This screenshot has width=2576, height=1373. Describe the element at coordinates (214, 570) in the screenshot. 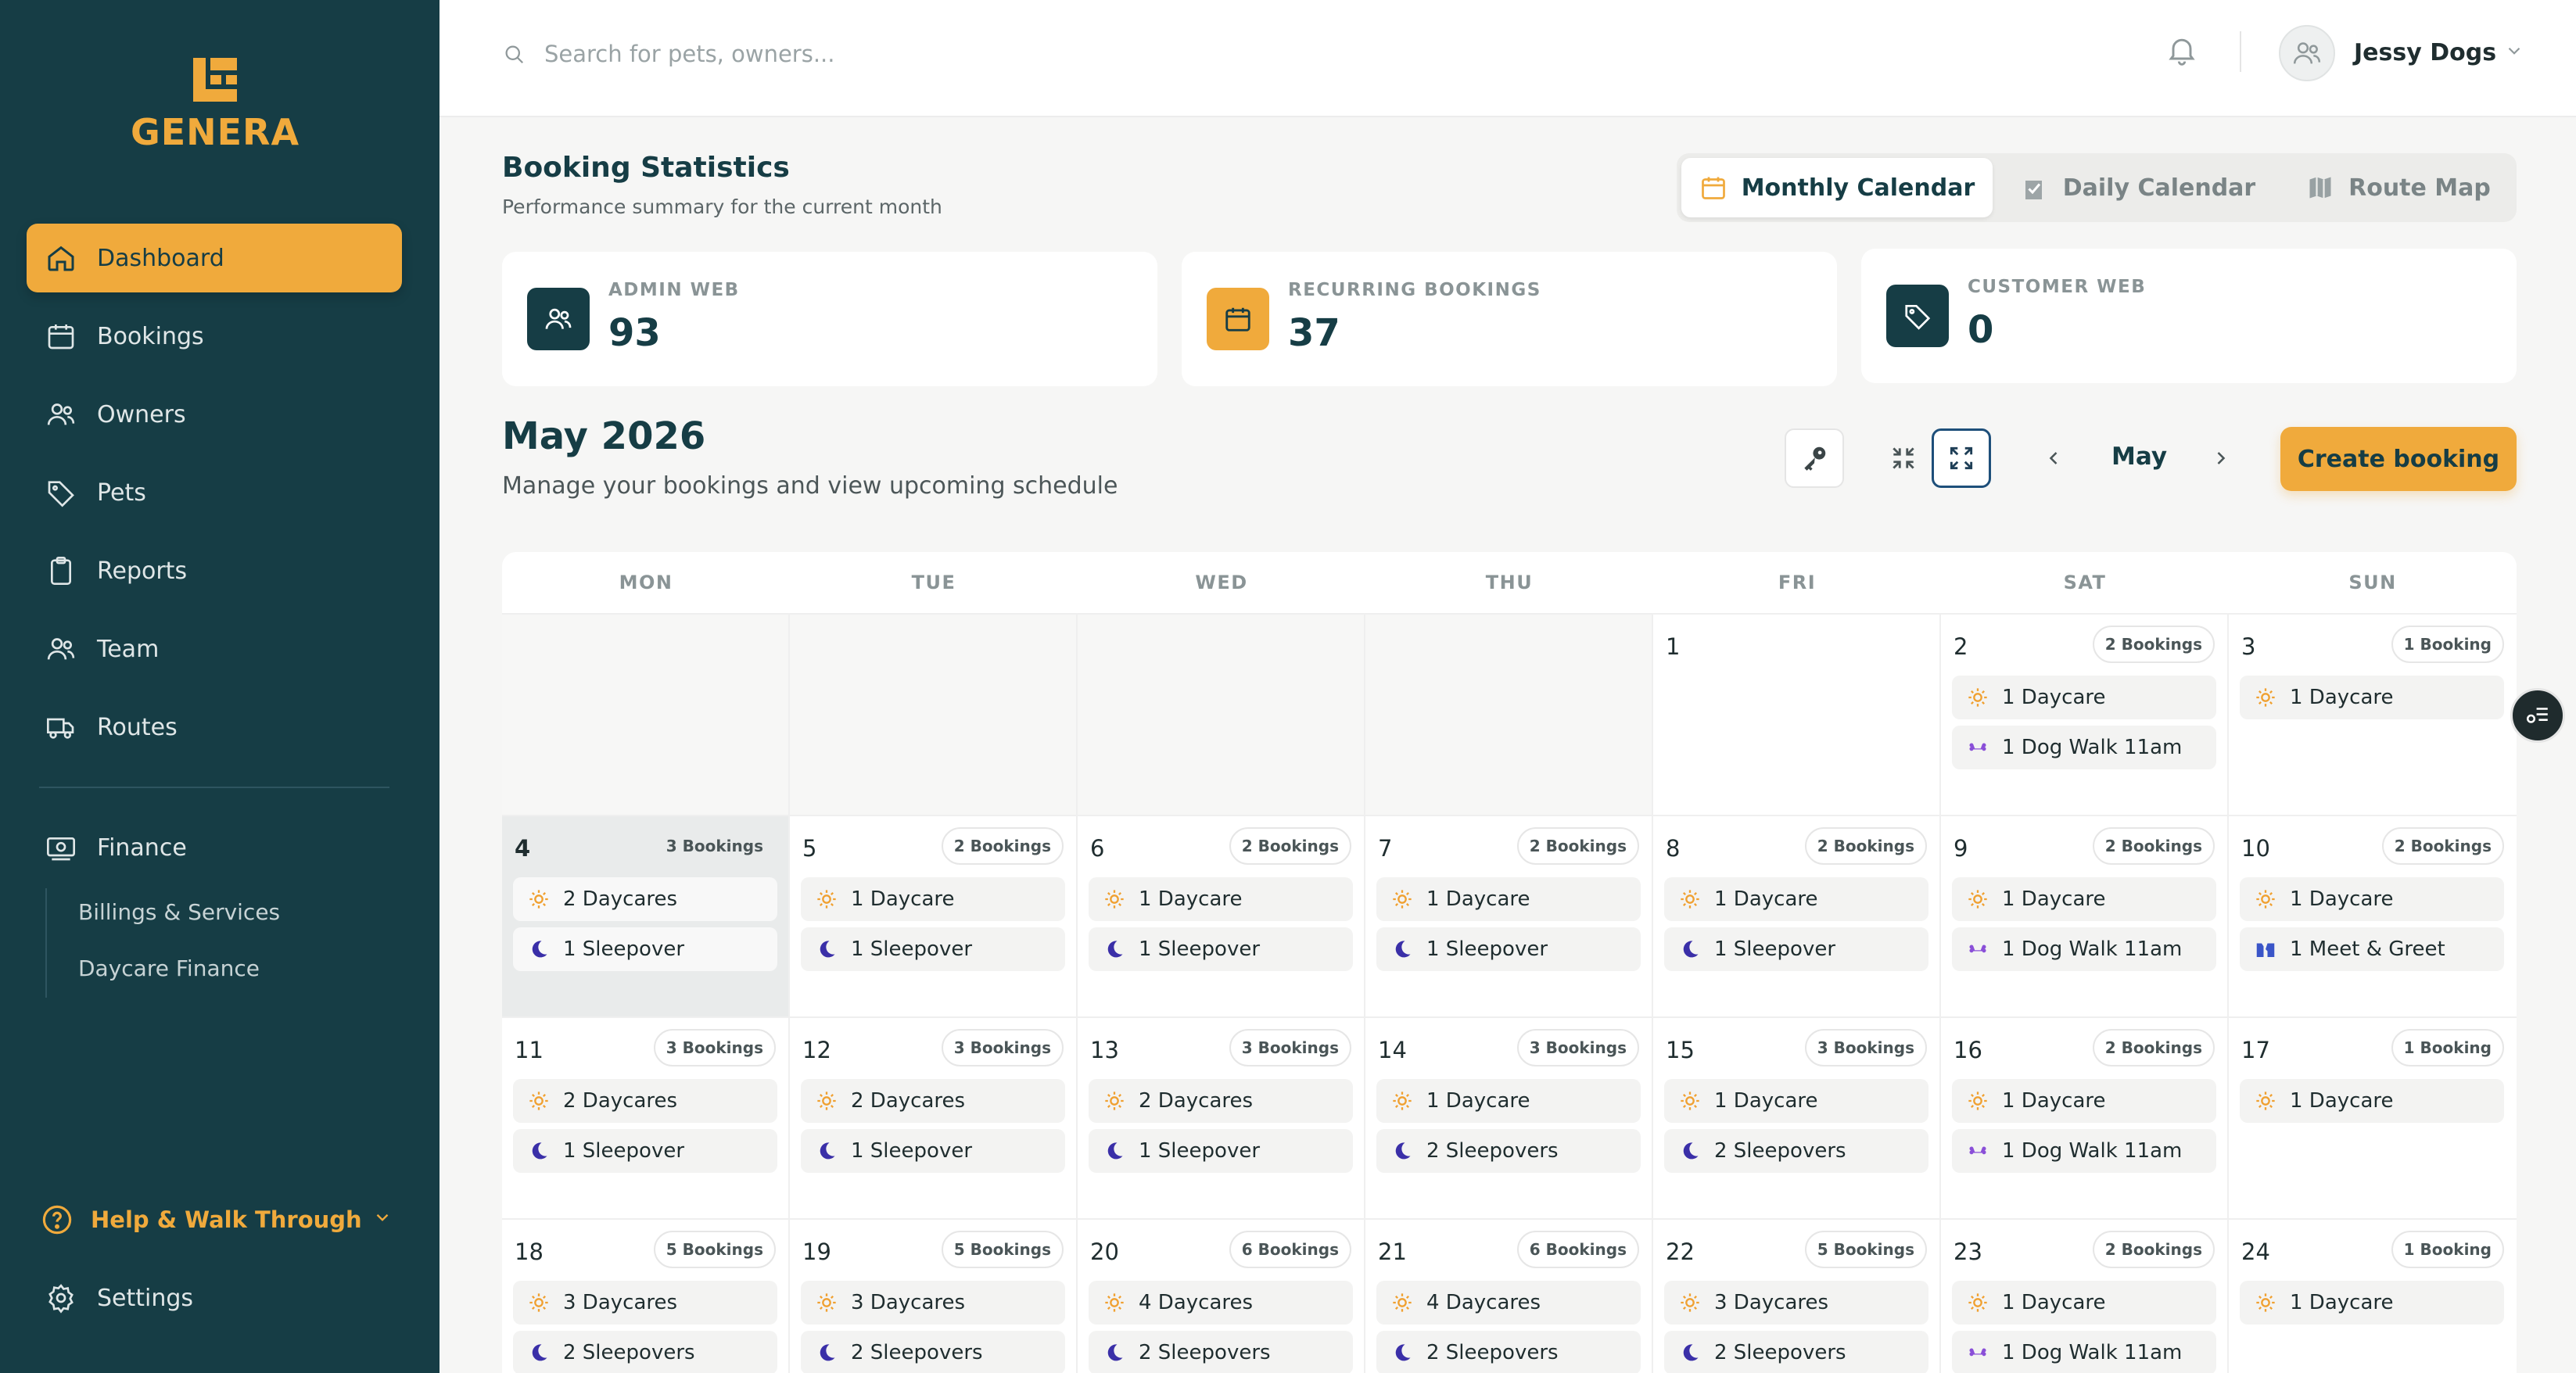

I see `sidebar-item-reports: Reports` at that location.